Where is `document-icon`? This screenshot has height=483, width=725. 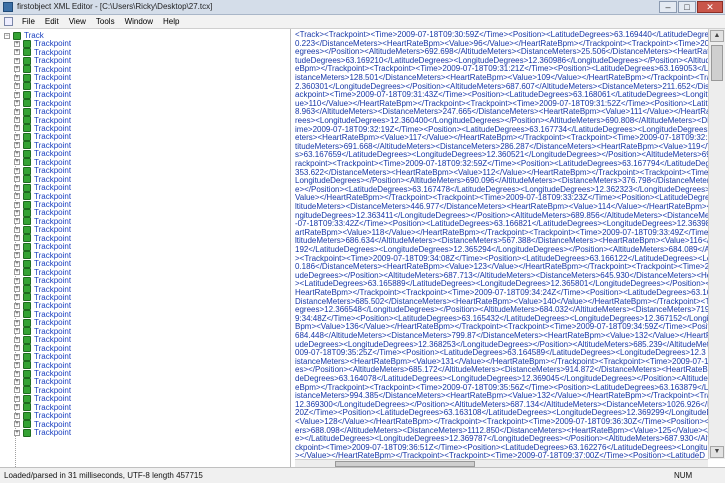
document-icon is located at coordinates (8, 21).